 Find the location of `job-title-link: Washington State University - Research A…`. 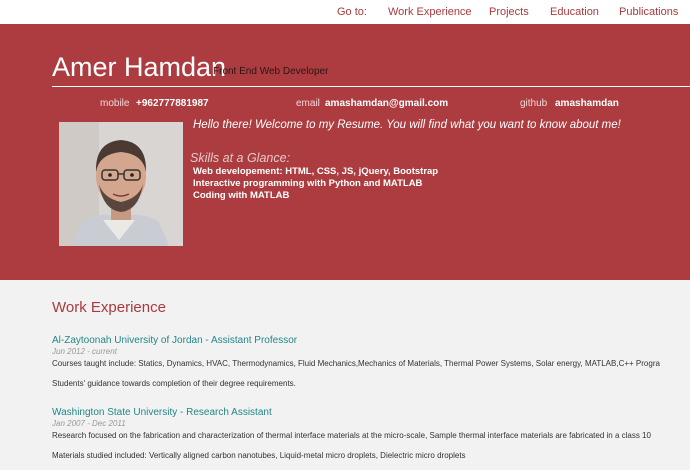

job-title-link: Washington State University - Research A… is located at coordinates (162, 412).